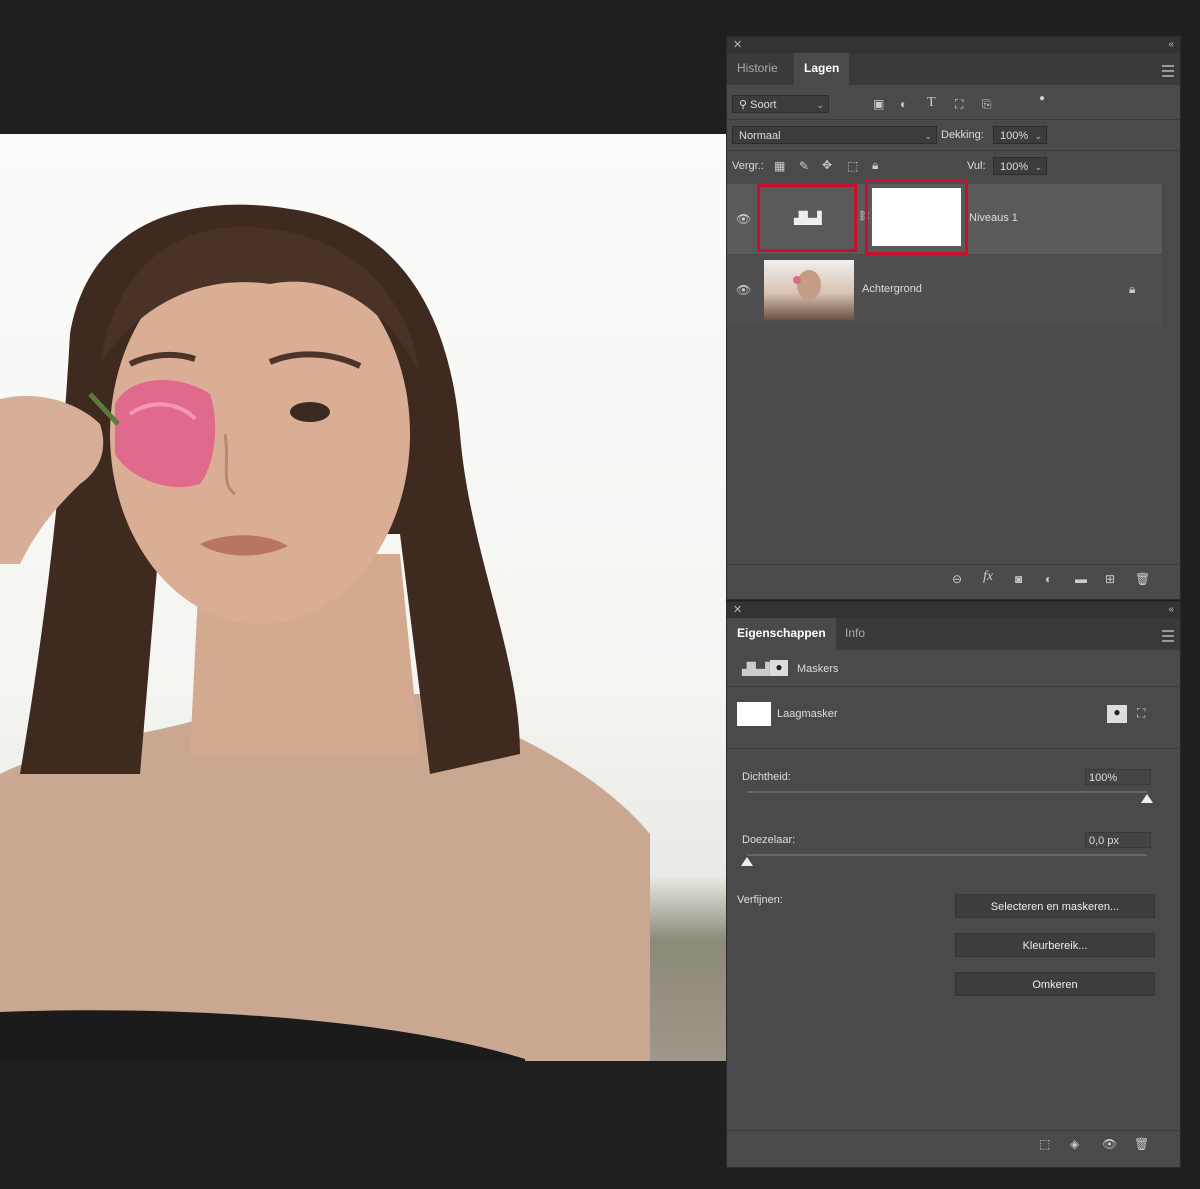 This screenshot has width=1200, height=1189. Describe the element at coordinates (987, 104) in the screenshot. I see `filter-smart-object-icon: ⎘` at that location.